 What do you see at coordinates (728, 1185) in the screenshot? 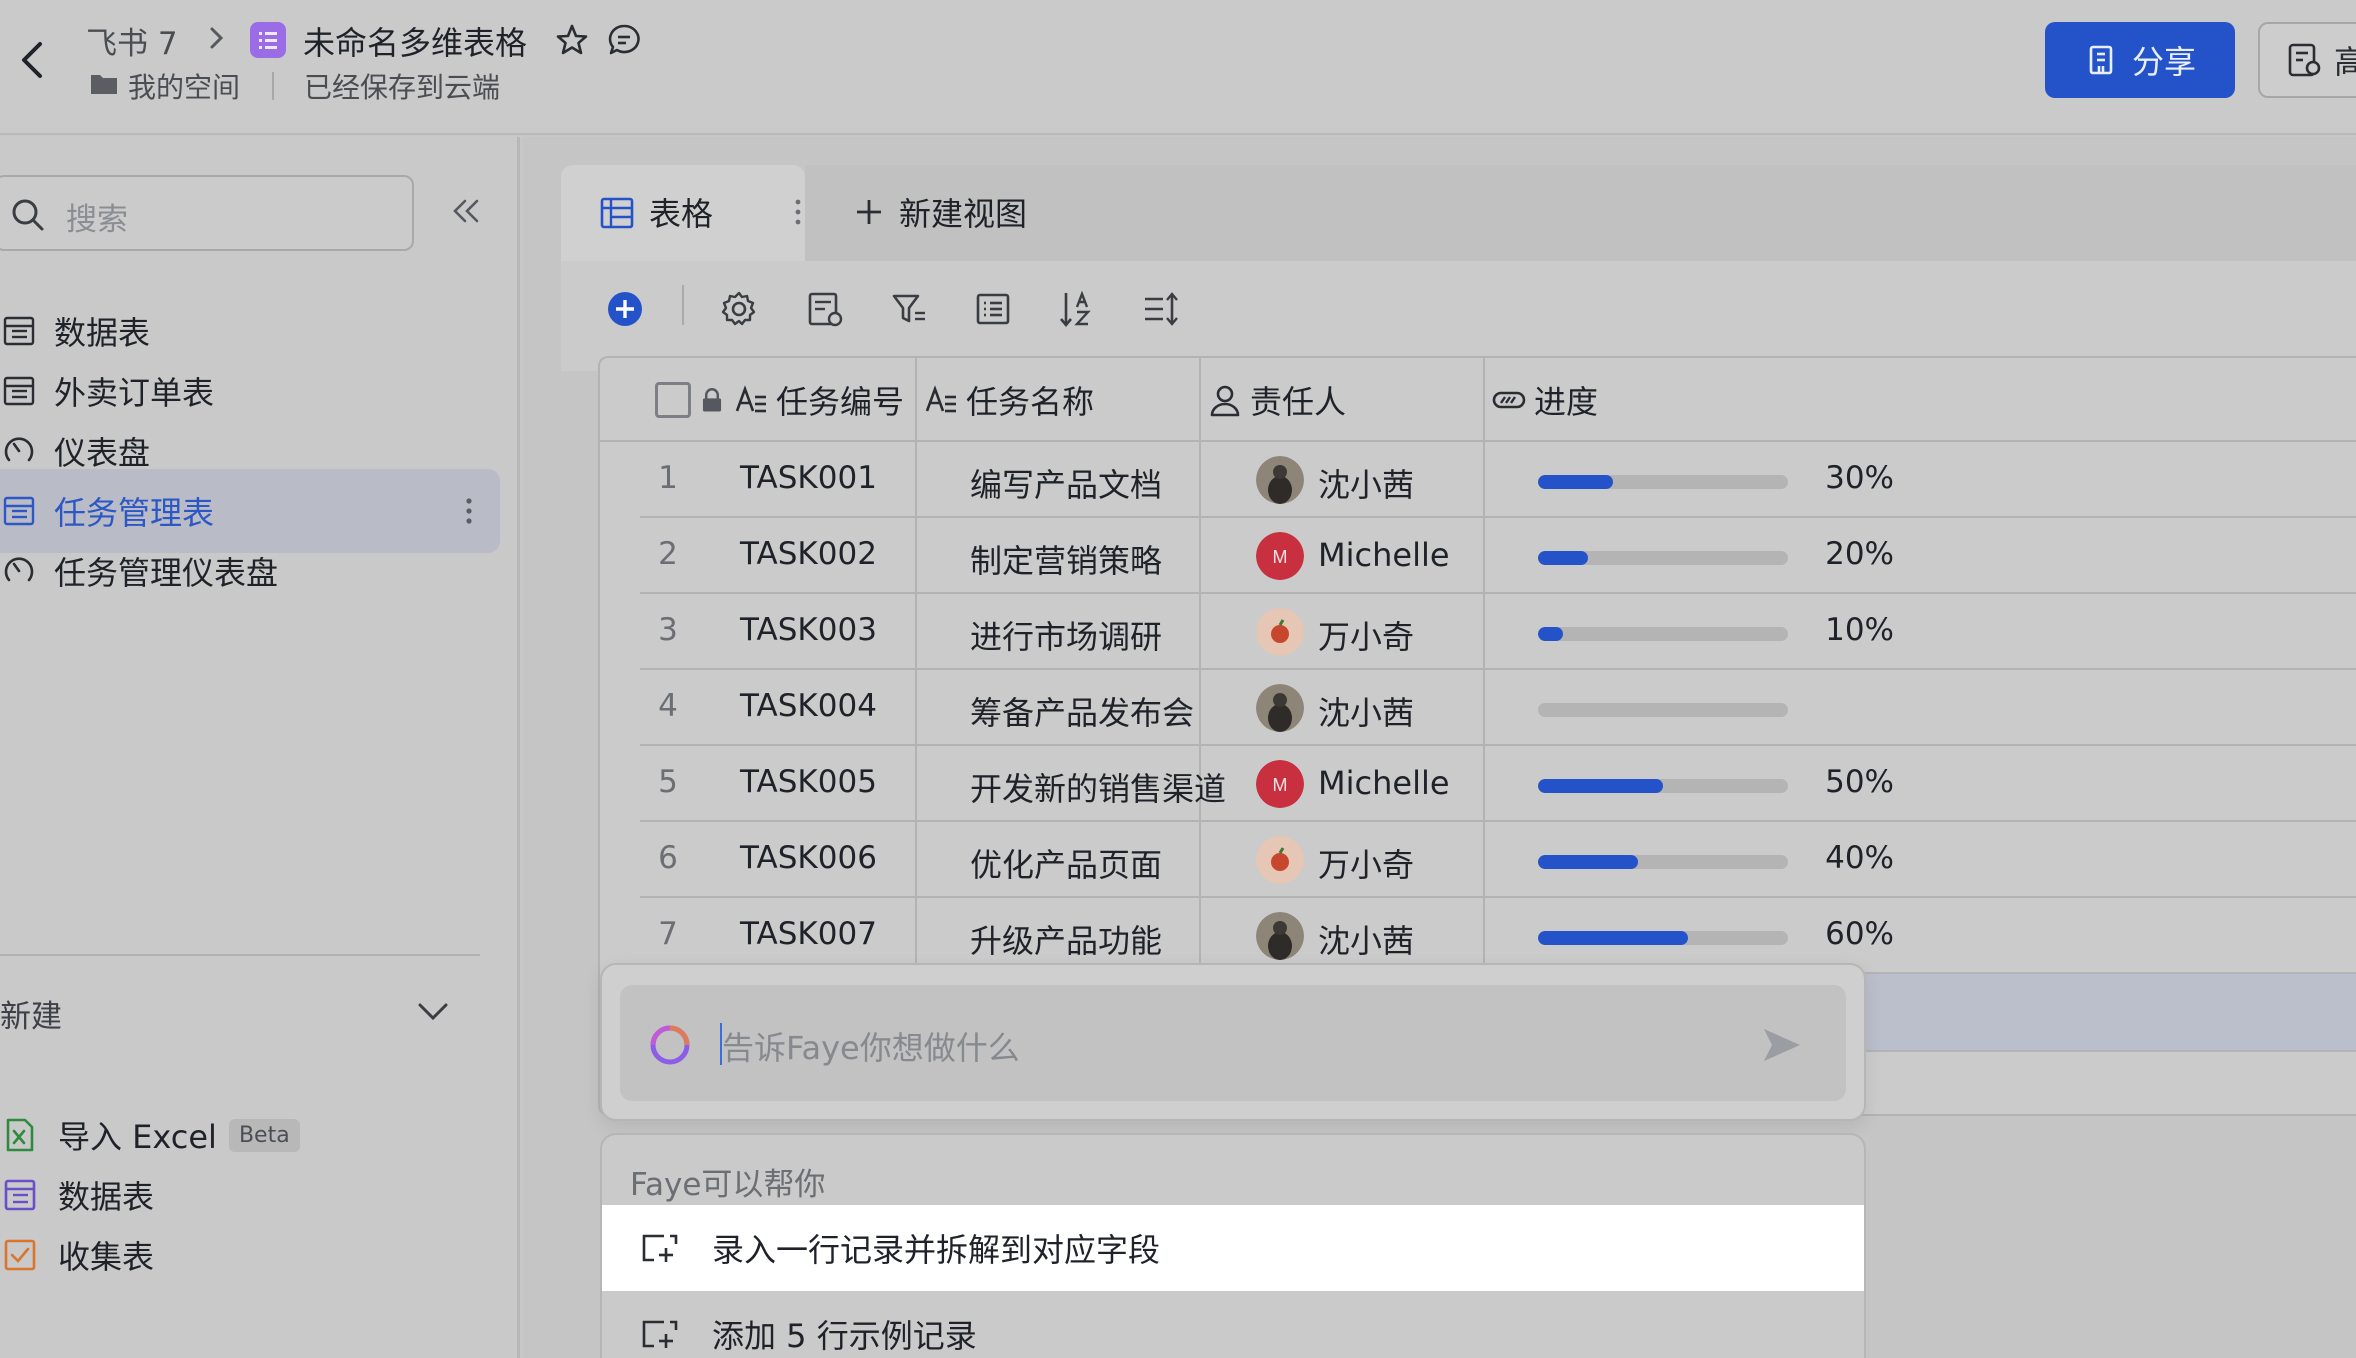
I see `suggestions-title: Faye可以帮你` at bounding box center [728, 1185].